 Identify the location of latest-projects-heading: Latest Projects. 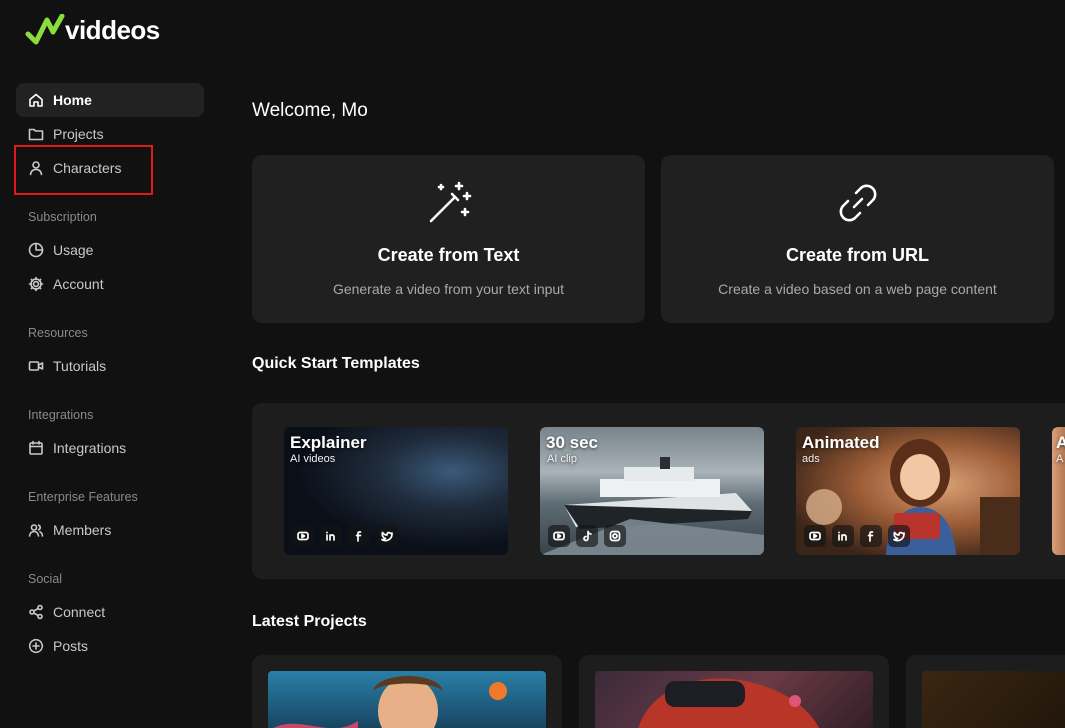
(309, 621).